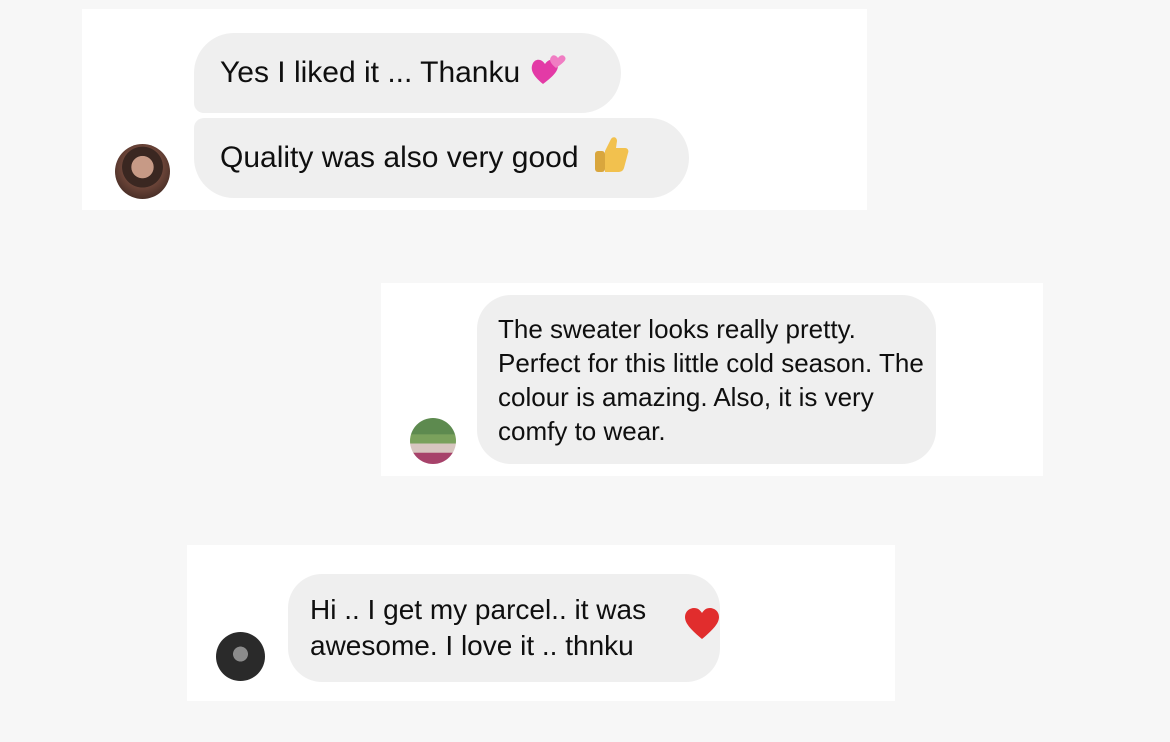 This screenshot has width=1170, height=742. Describe the element at coordinates (549, 73) in the screenshot. I see `two-hearts-icon` at that location.